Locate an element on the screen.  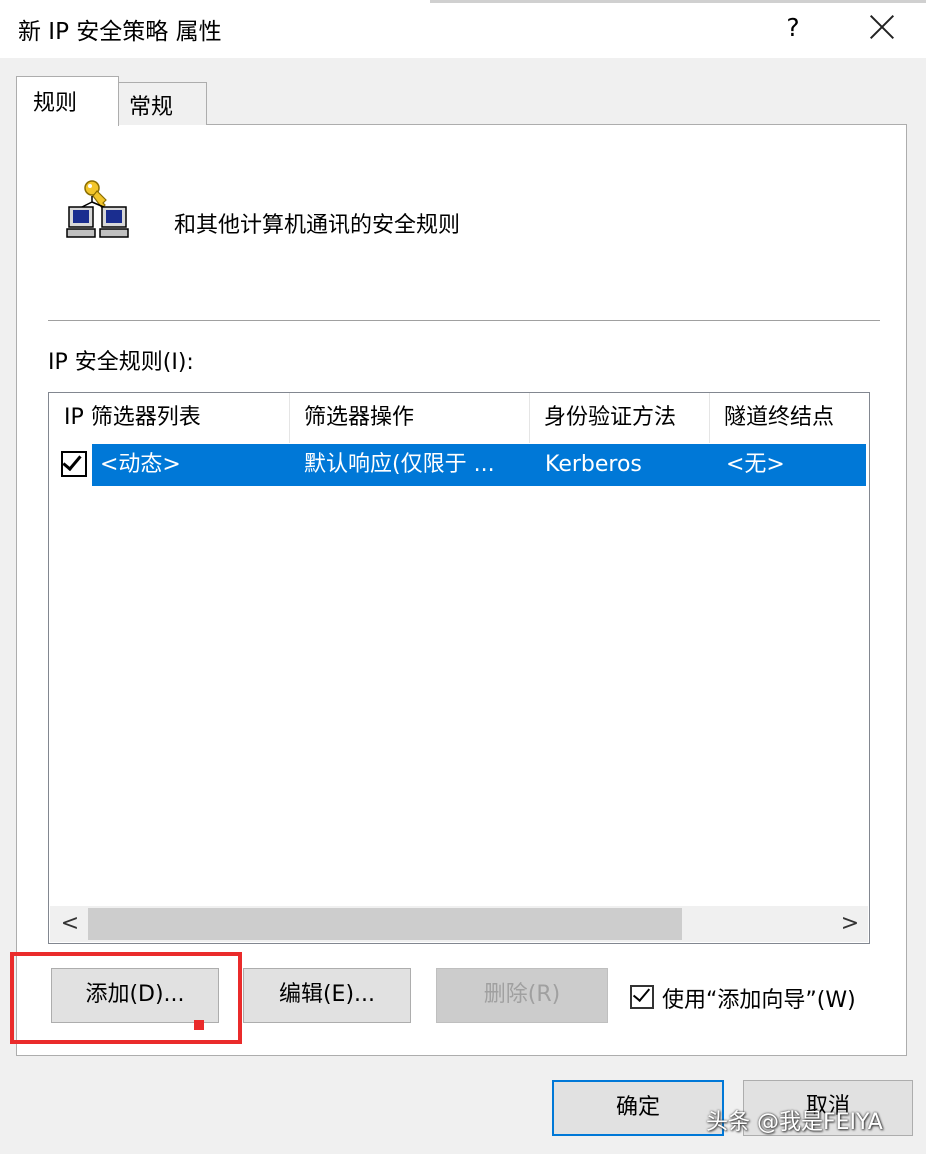
close-icon is located at coordinates (882, 28).